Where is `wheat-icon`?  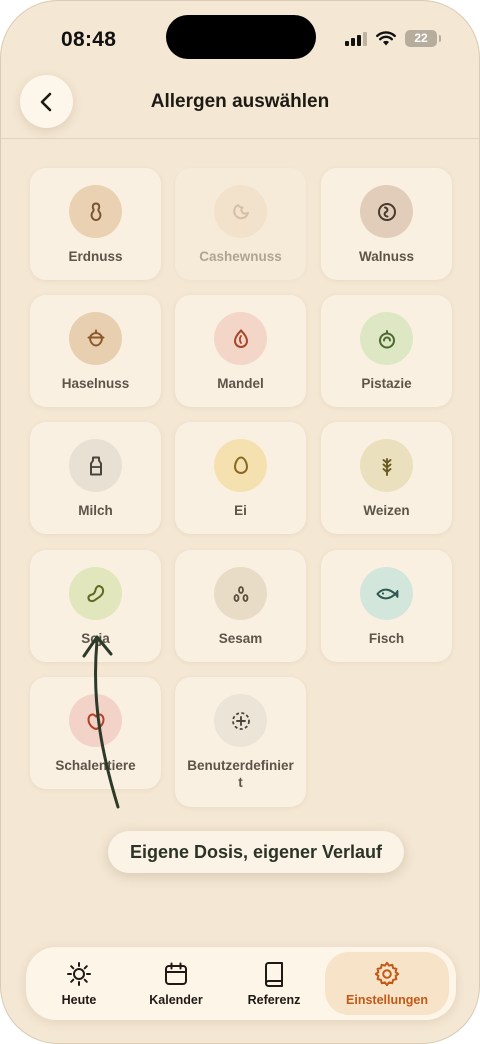
wheat-icon is located at coordinates (386, 466).